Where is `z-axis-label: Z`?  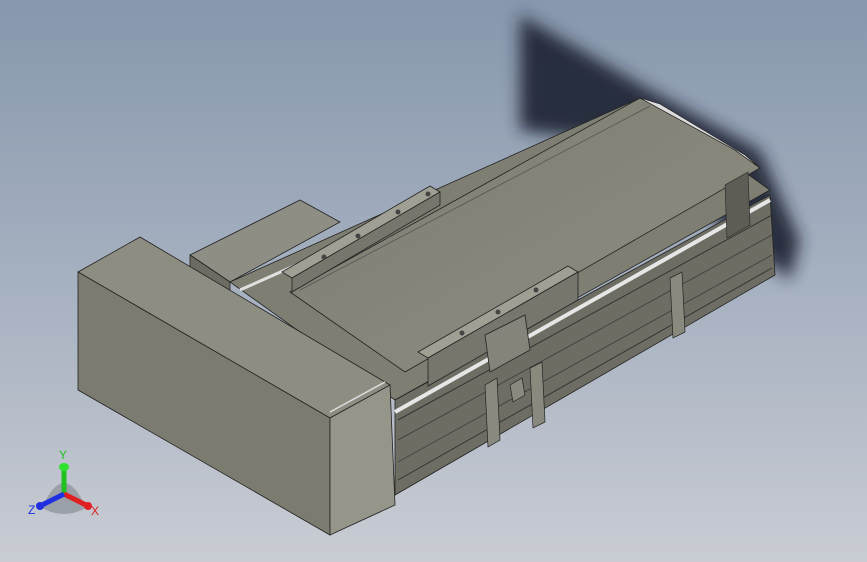
z-axis-label: Z is located at coordinates (32, 510).